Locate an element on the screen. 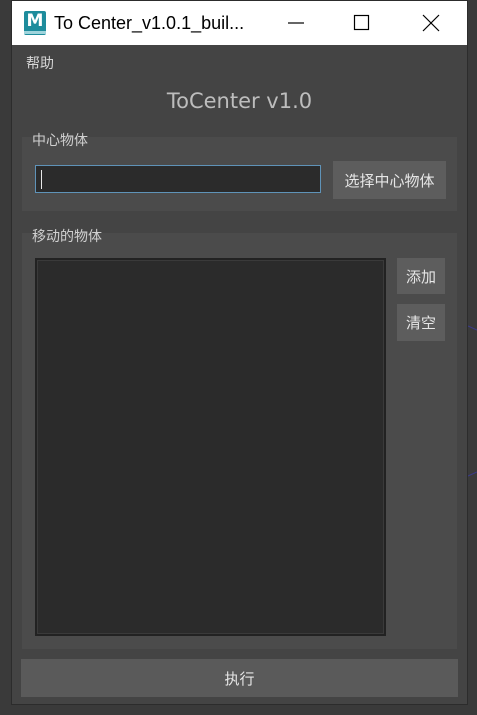  minimize-icon is located at coordinates (296, 23).